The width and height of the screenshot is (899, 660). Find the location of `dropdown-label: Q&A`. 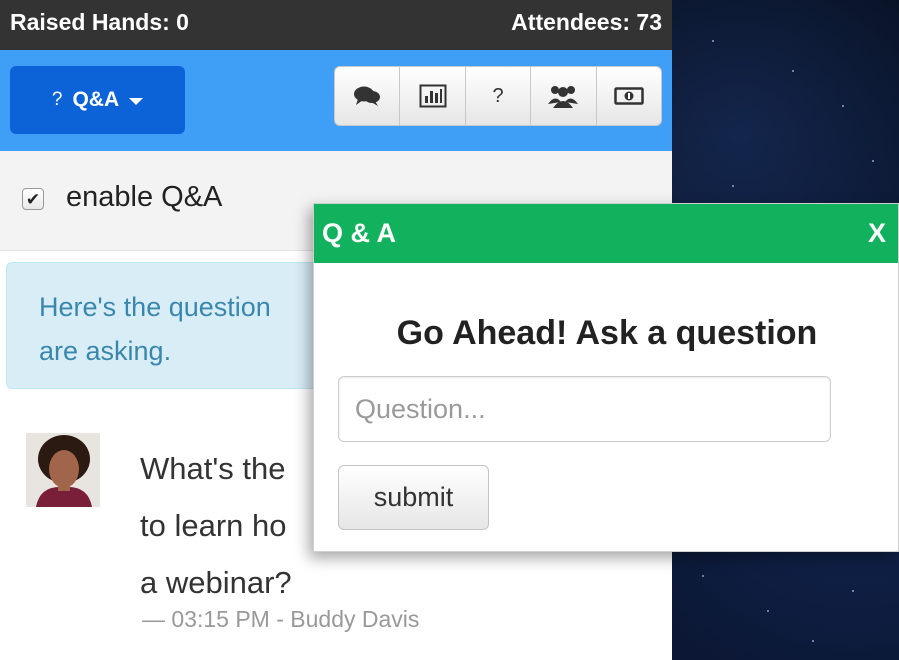

dropdown-label: Q&A is located at coordinates (96, 99).